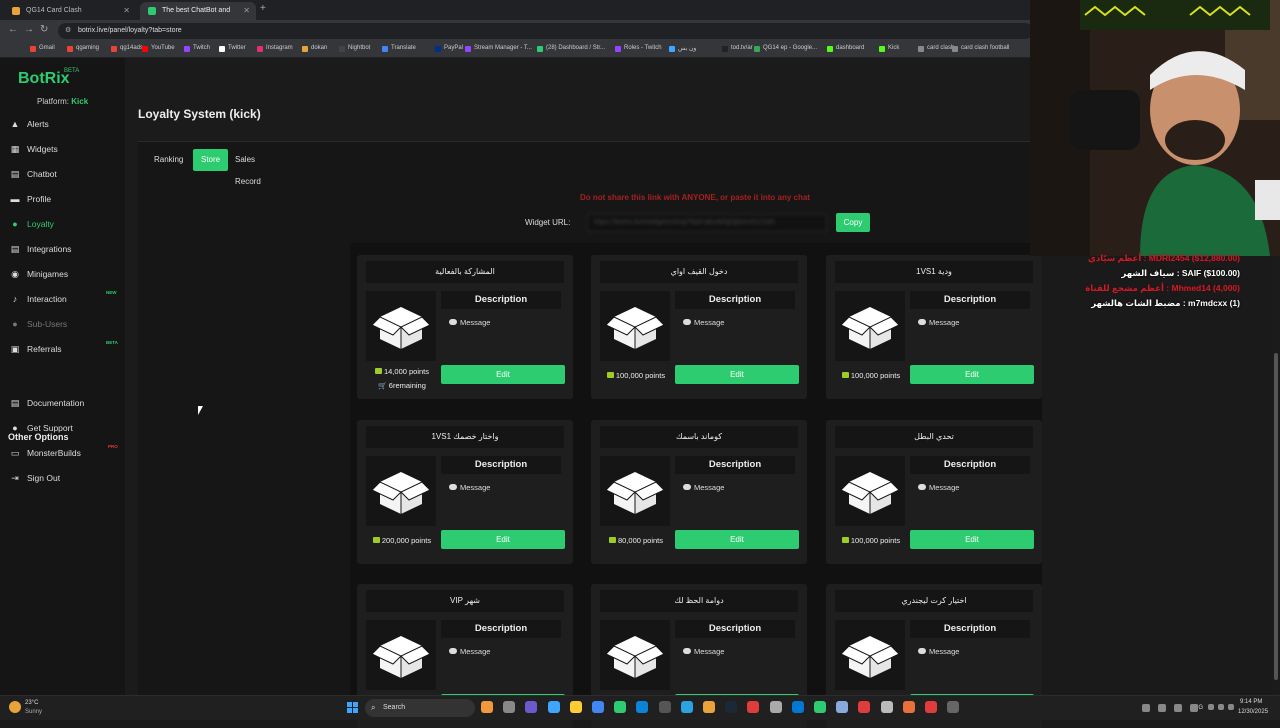 The width and height of the screenshot is (1280, 728). What do you see at coordinates (845, 48) in the screenshot?
I see `bookmark-item: dashboard` at bounding box center [845, 48].